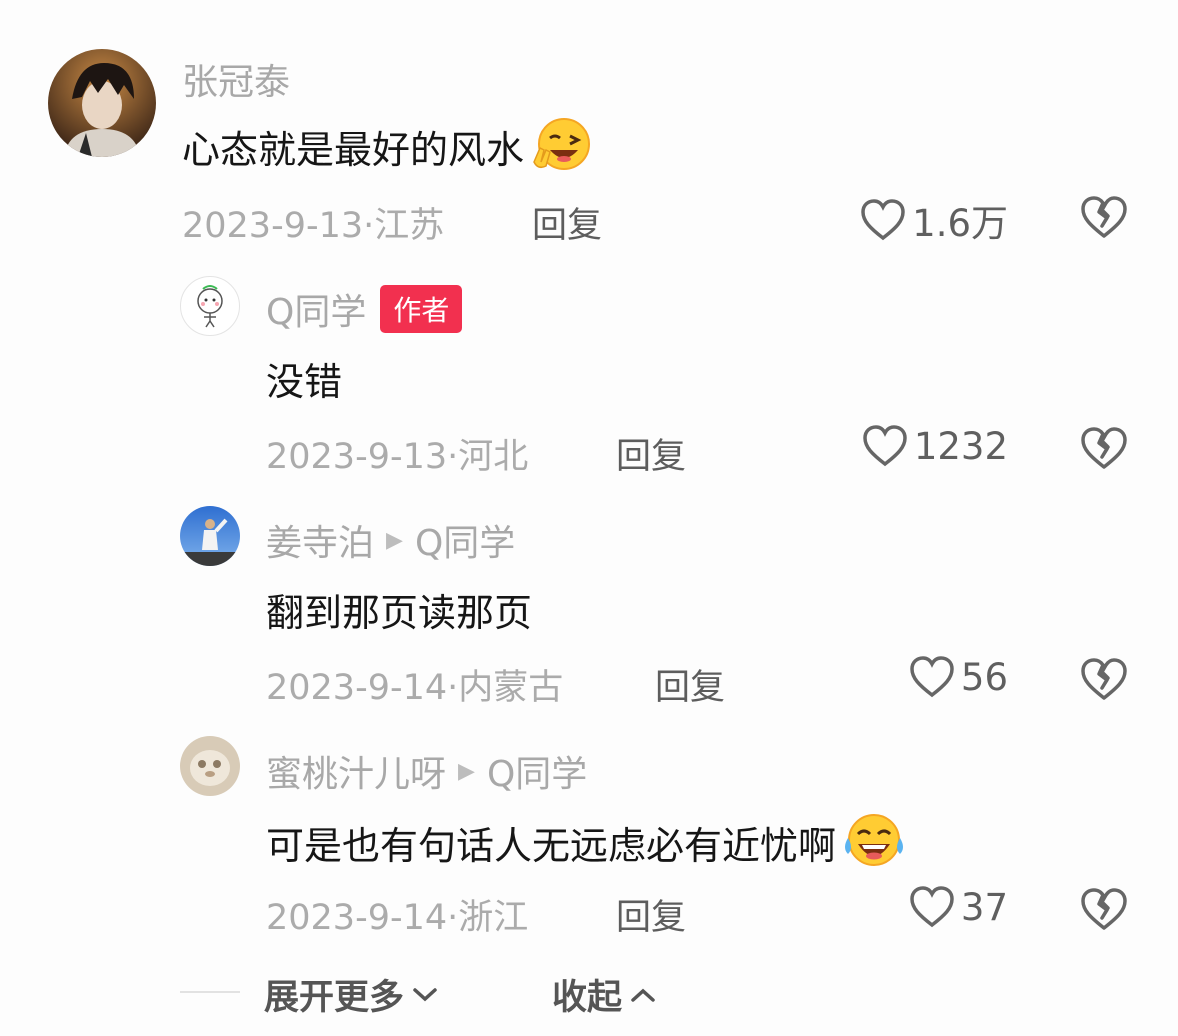  What do you see at coordinates (511, 688) in the screenshot?
I see `comment-location: 内蒙古` at bounding box center [511, 688].